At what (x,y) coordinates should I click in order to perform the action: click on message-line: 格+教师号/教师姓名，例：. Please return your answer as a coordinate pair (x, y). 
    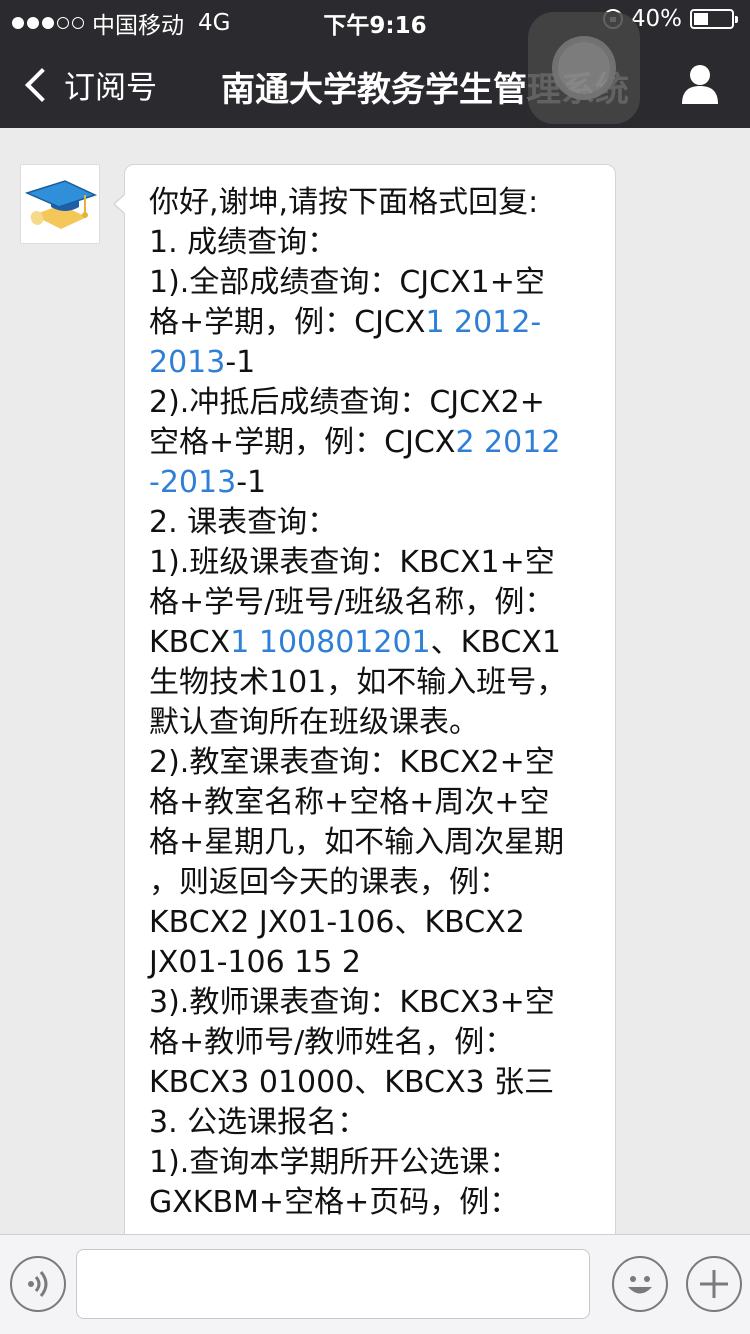
    Looking at the image, I should click on (377, 1043).